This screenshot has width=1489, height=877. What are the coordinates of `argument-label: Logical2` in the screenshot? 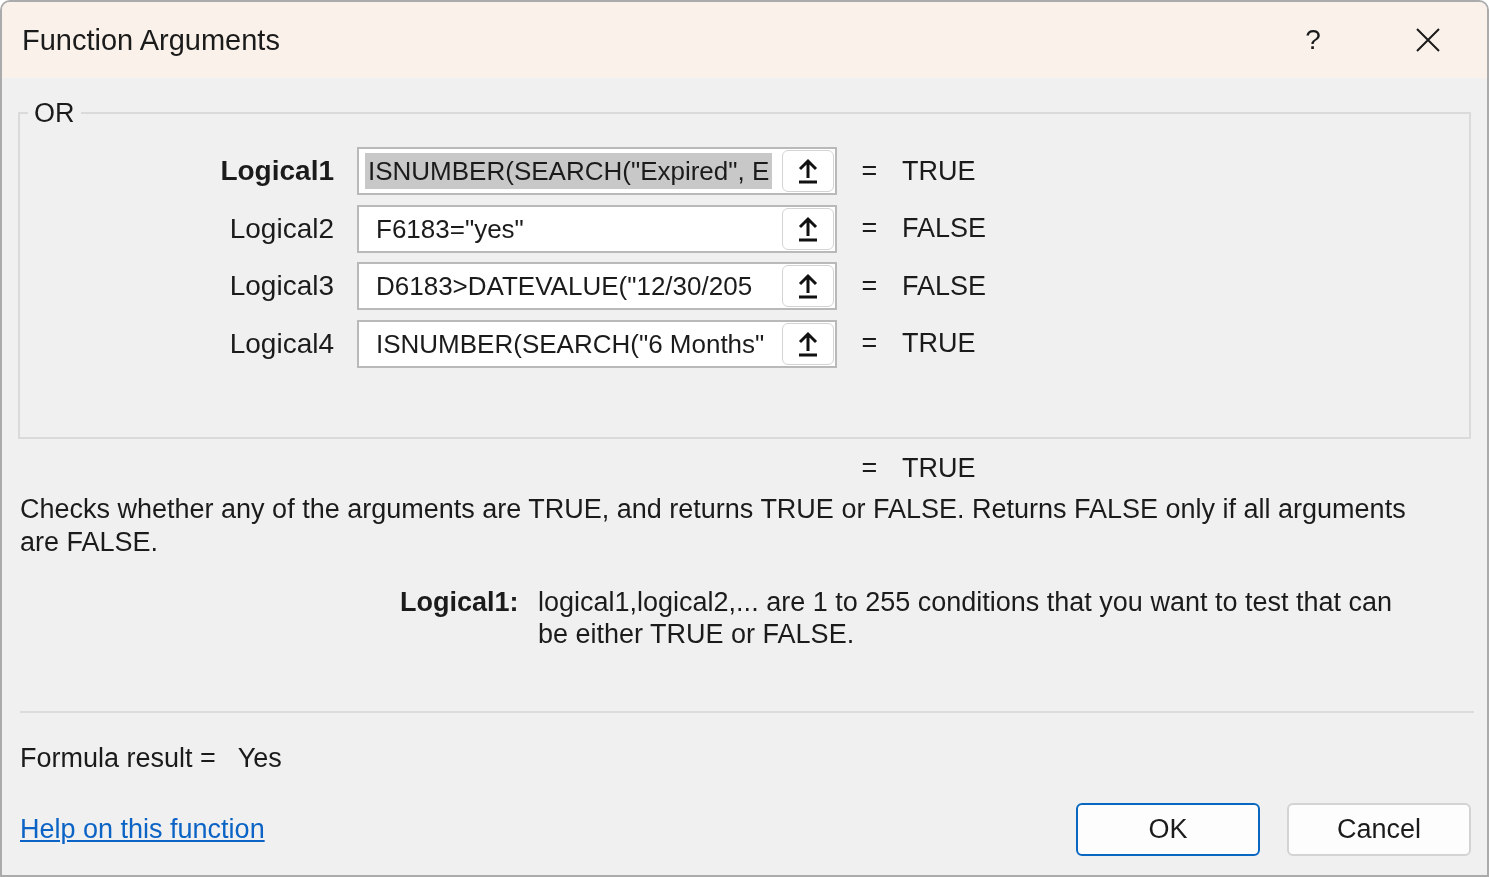 It's located at (281, 228).